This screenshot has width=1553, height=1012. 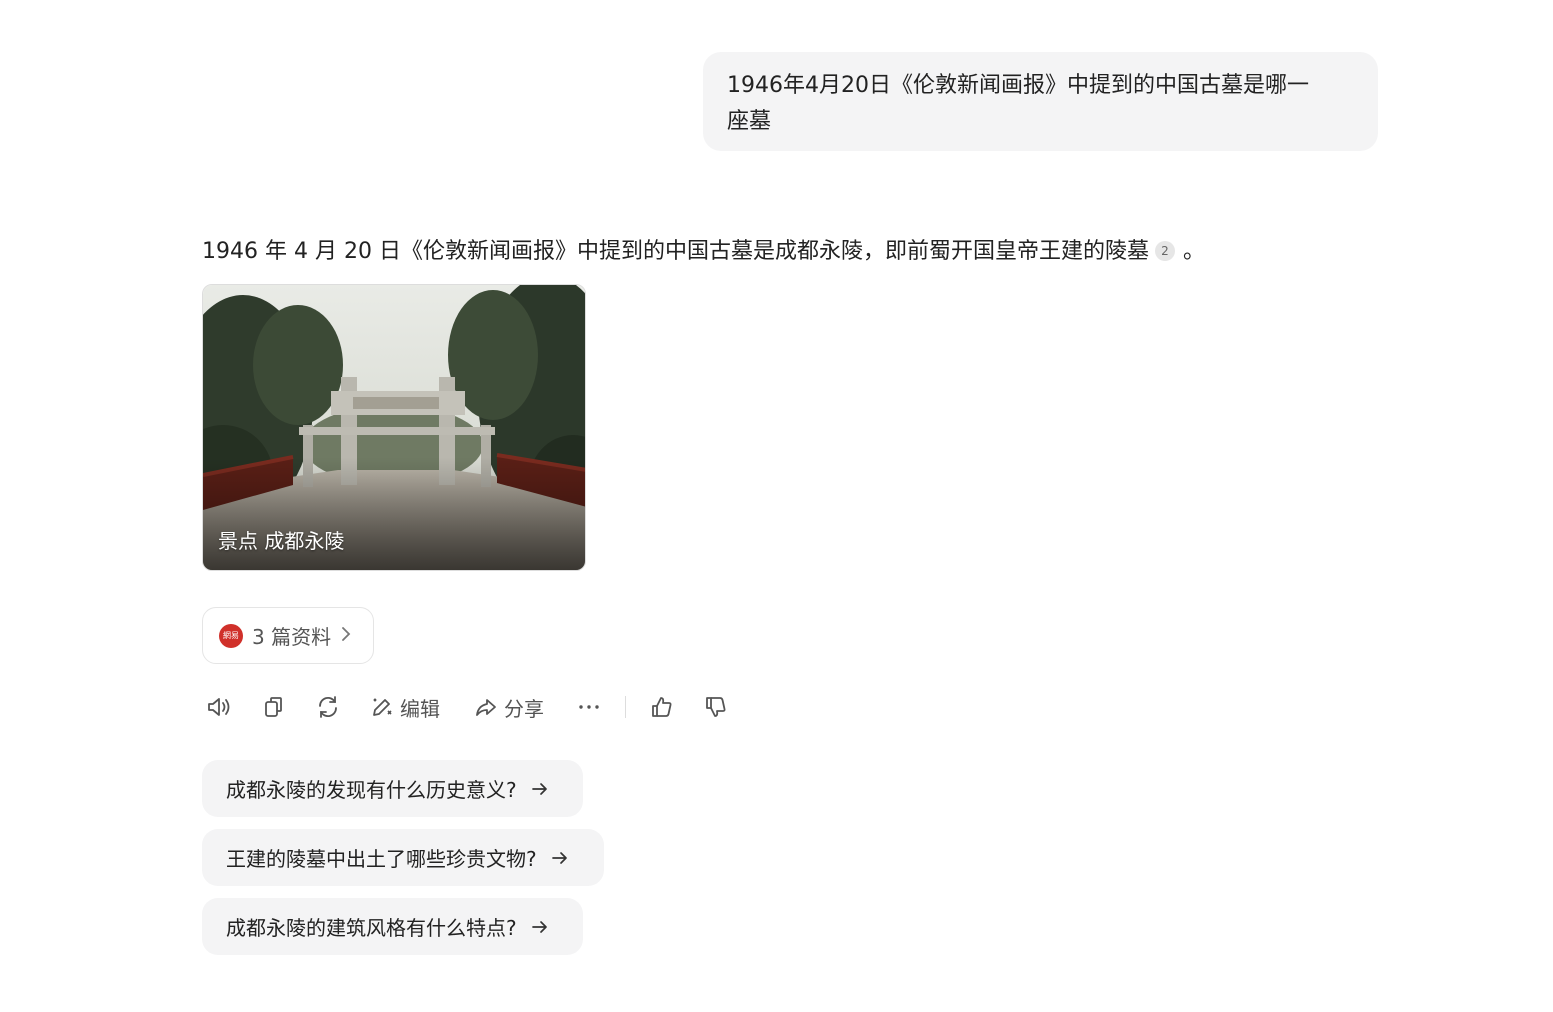 What do you see at coordinates (1164, 251) in the screenshot?
I see `citation-badge: 2` at bounding box center [1164, 251].